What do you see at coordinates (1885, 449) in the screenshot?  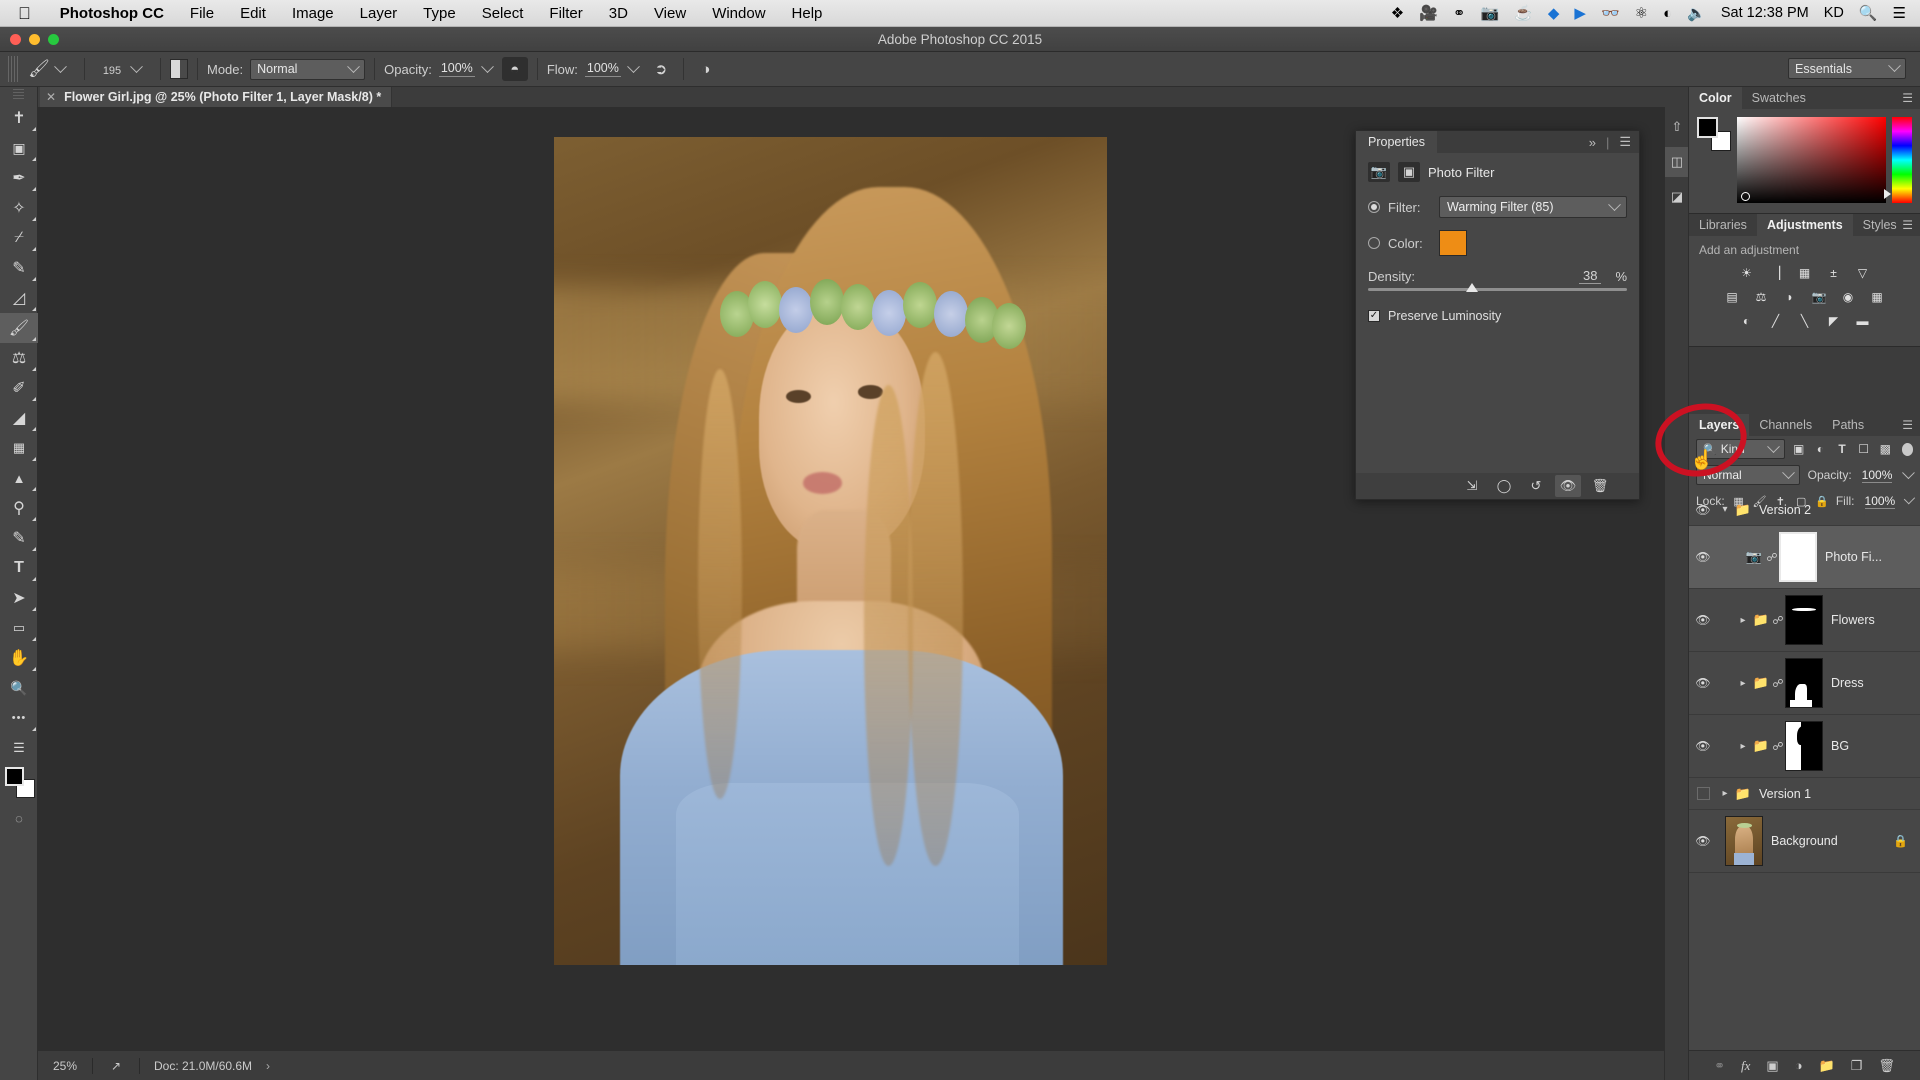 I see `filter-smart-icon: ▩` at bounding box center [1885, 449].